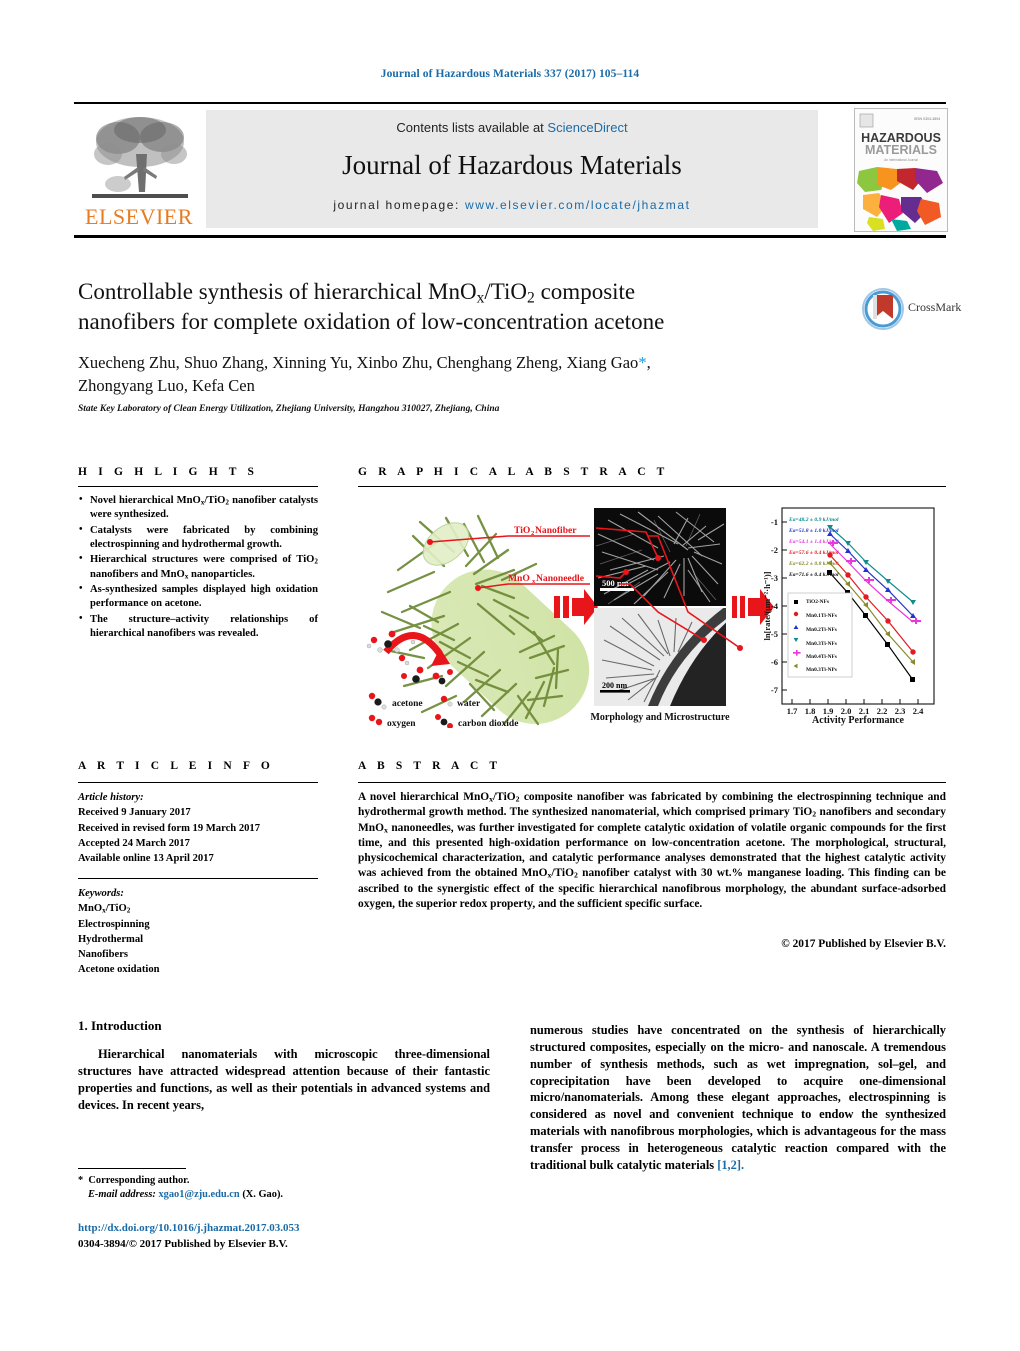  Describe the element at coordinates (166, 385) in the screenshot. I see `authors-line-2: Zhongyang Luo, Kefa Cen` at that location.